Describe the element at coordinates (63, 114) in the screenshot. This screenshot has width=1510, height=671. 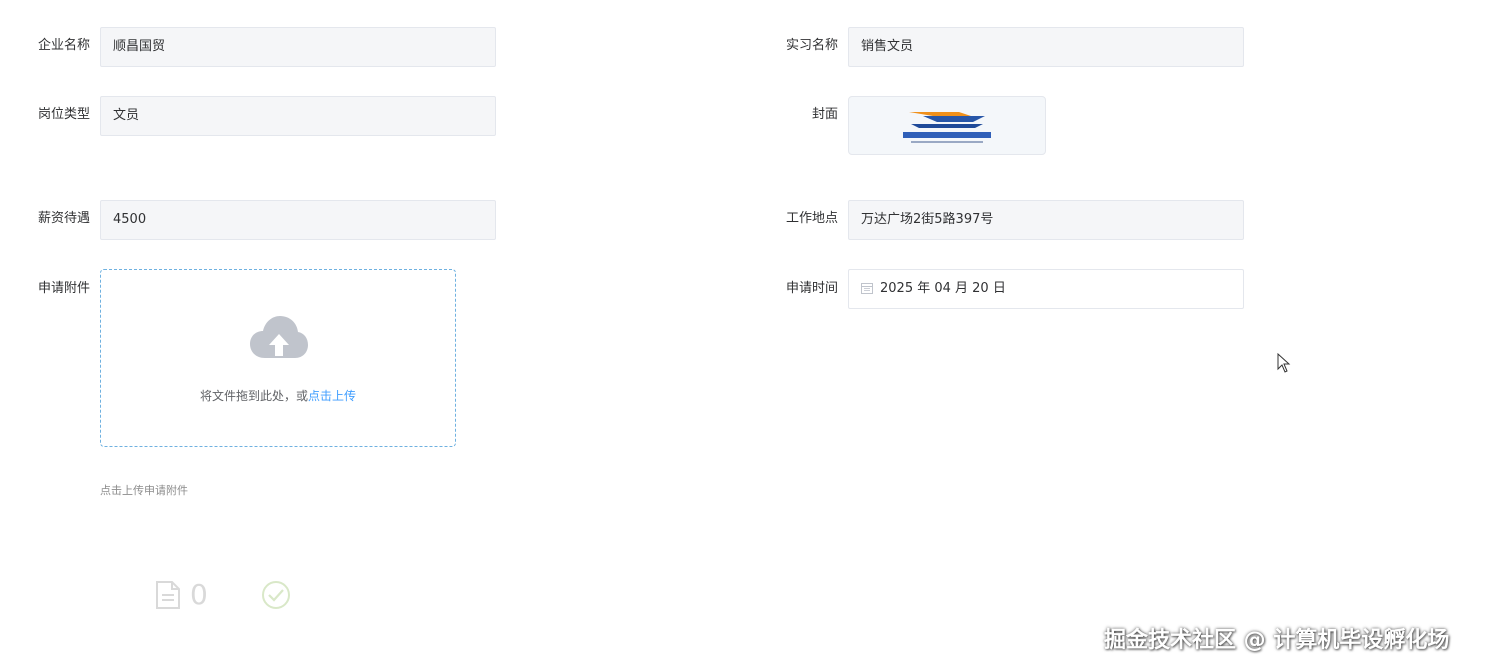
I see `position-label: 岗位类型` at that location.